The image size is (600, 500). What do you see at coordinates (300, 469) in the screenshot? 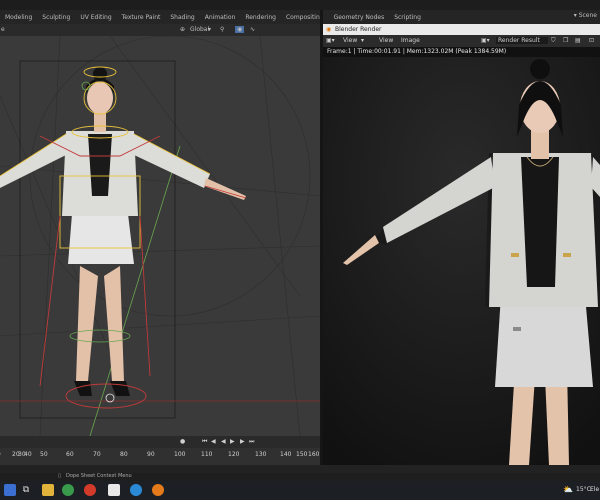
I see `timeline-scrollbar` at bounding box center [300, 469].